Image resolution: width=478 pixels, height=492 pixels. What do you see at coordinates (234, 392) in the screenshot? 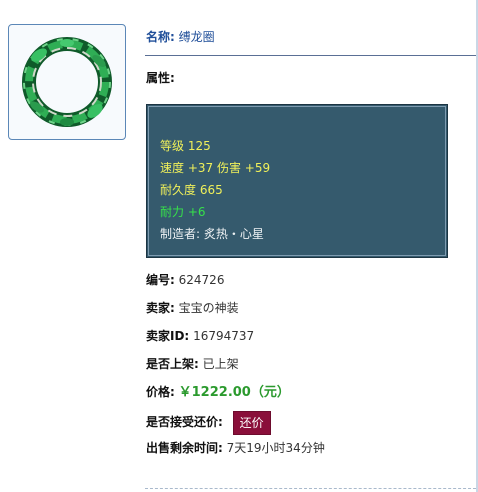
I see `price-value: ￥1222.00（元）` at bounding box center [234, 392].